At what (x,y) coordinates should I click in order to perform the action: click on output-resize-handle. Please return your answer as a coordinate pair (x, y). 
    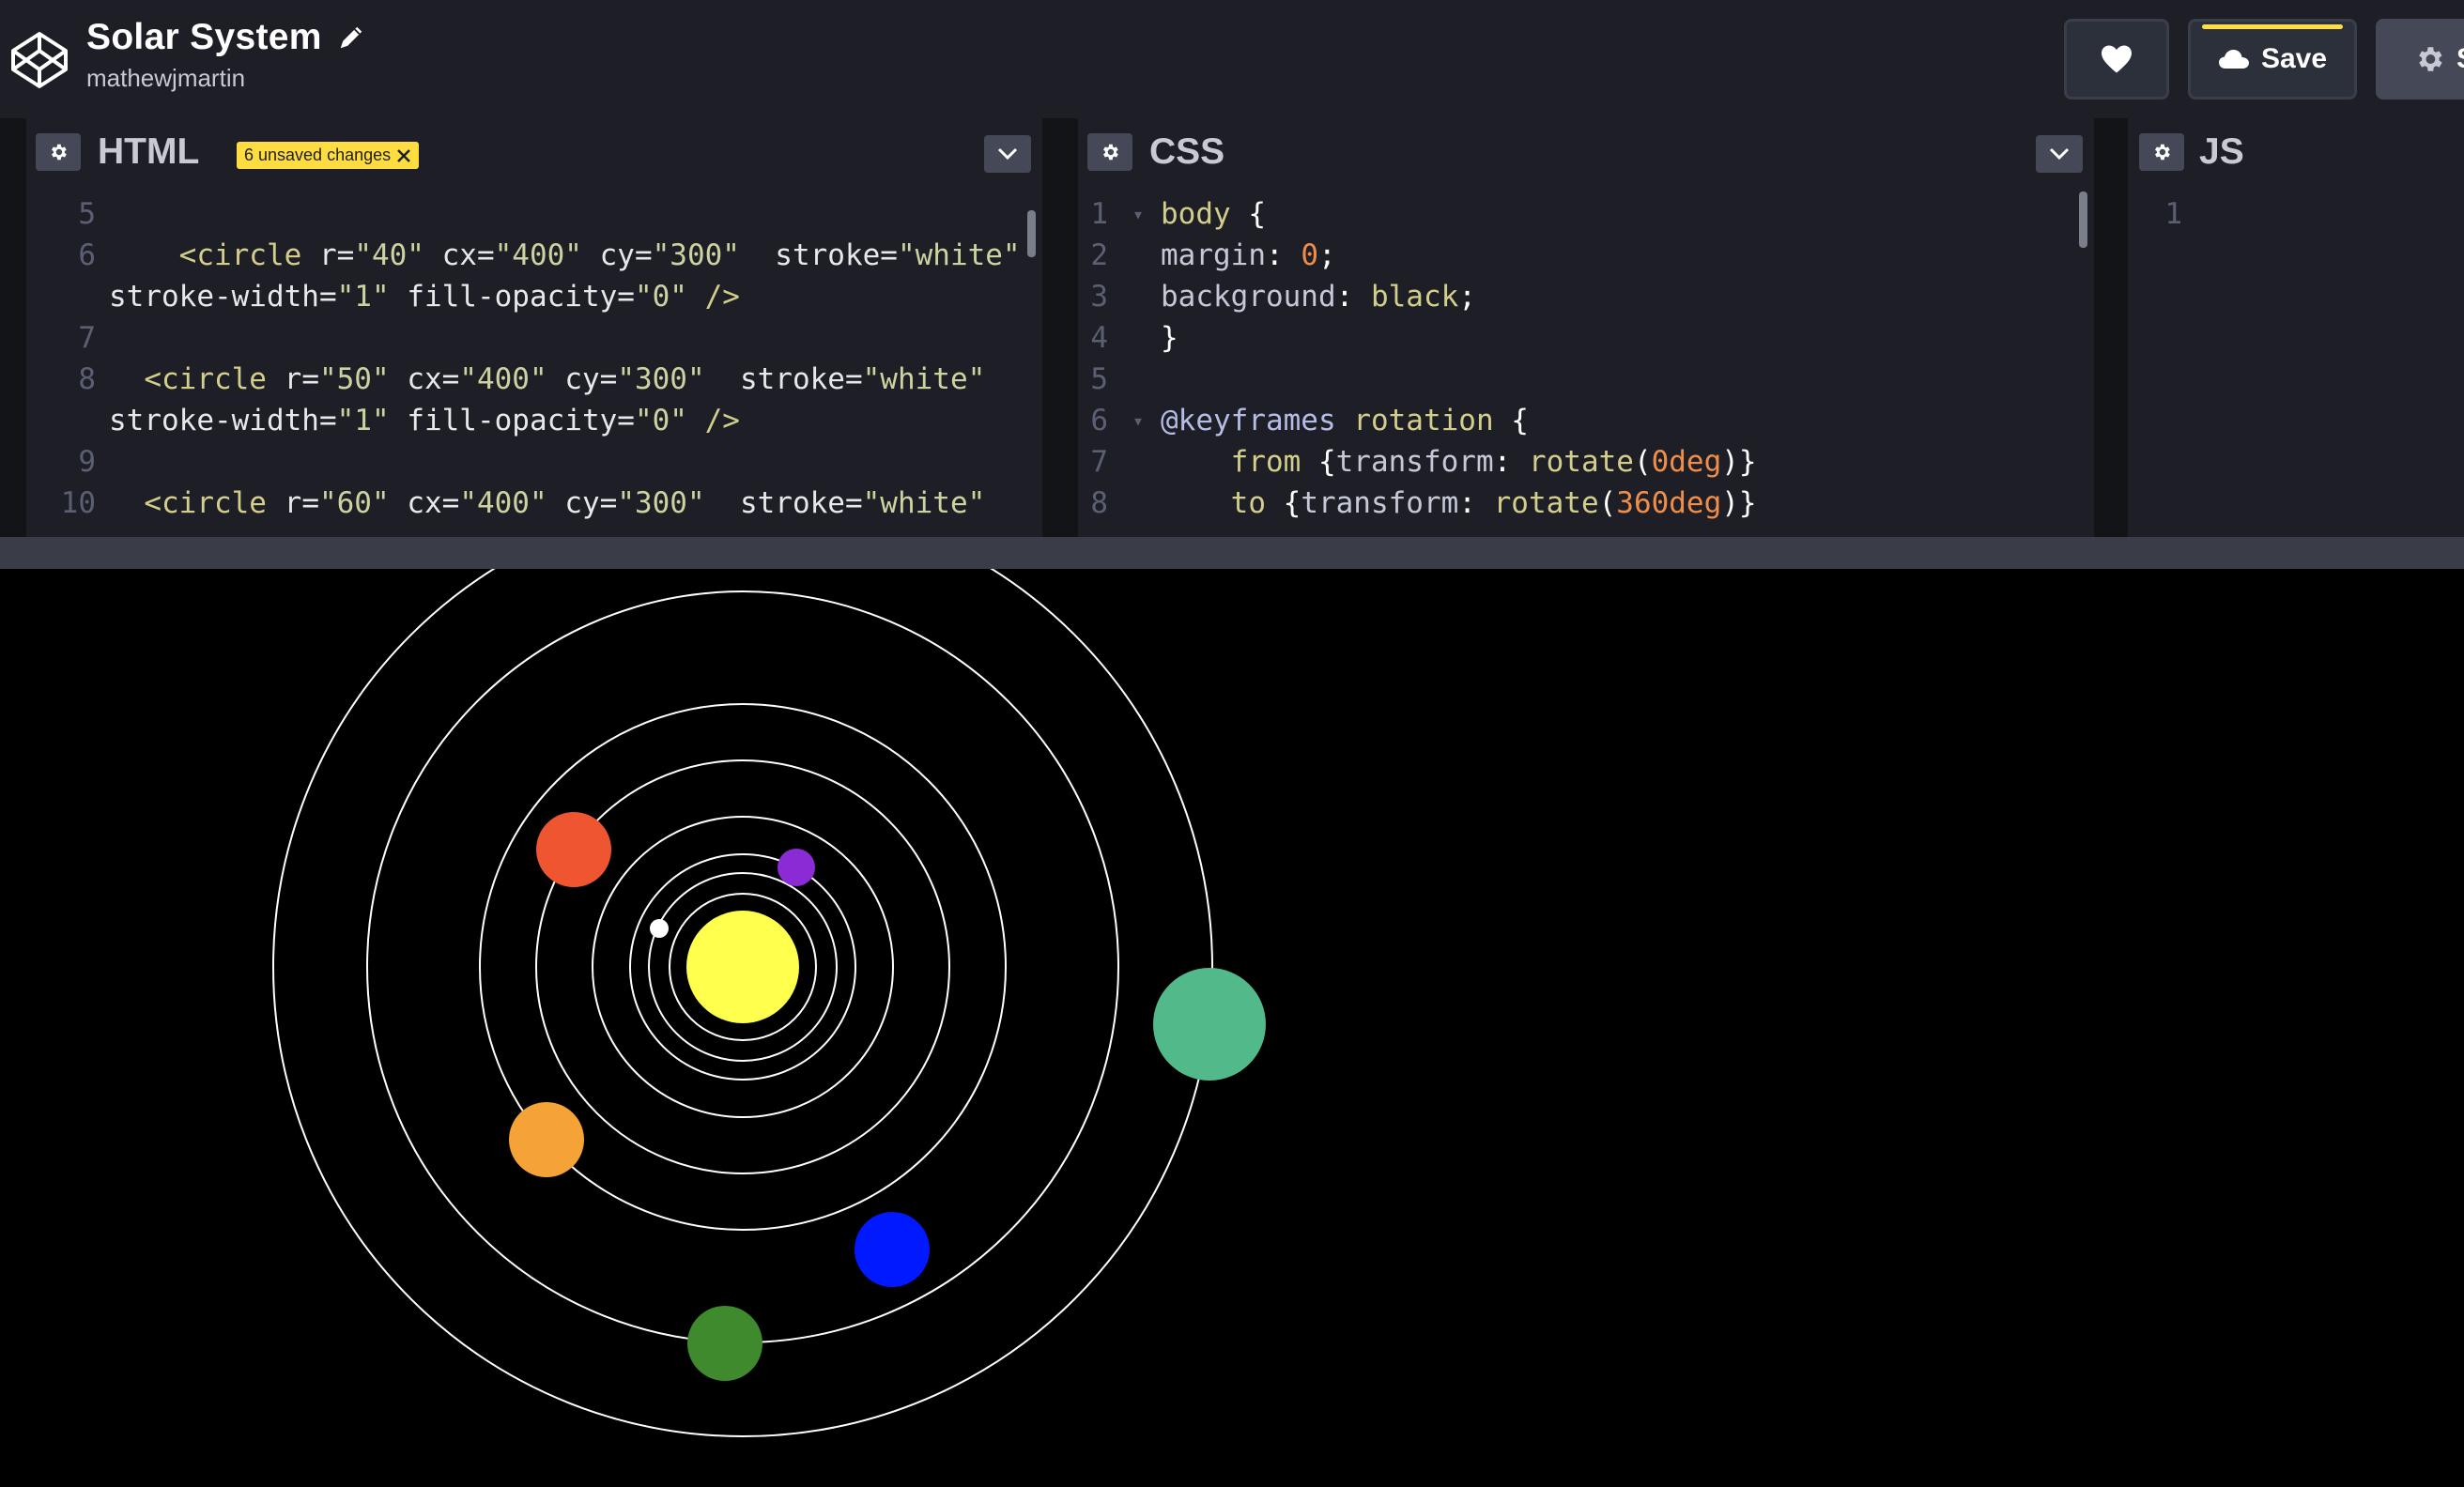
    Looking at the image, I should click on (1232, 553).